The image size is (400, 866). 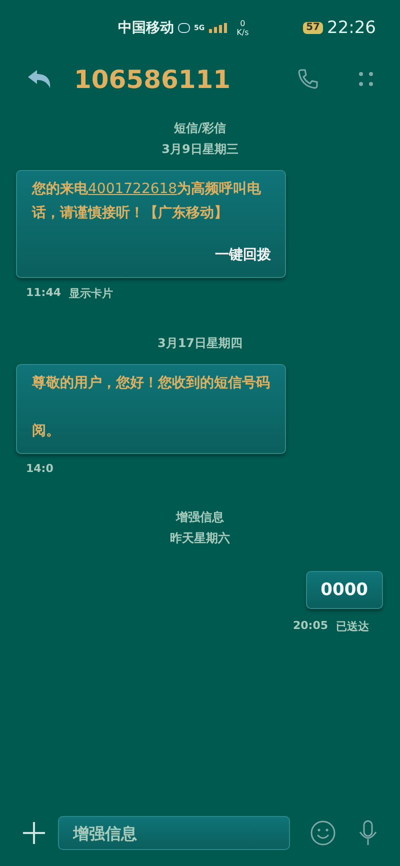 What do you see at coordinates (243, 23) in the screenshot?
I see `speed-value: 0` at bounding box center [243, 23].